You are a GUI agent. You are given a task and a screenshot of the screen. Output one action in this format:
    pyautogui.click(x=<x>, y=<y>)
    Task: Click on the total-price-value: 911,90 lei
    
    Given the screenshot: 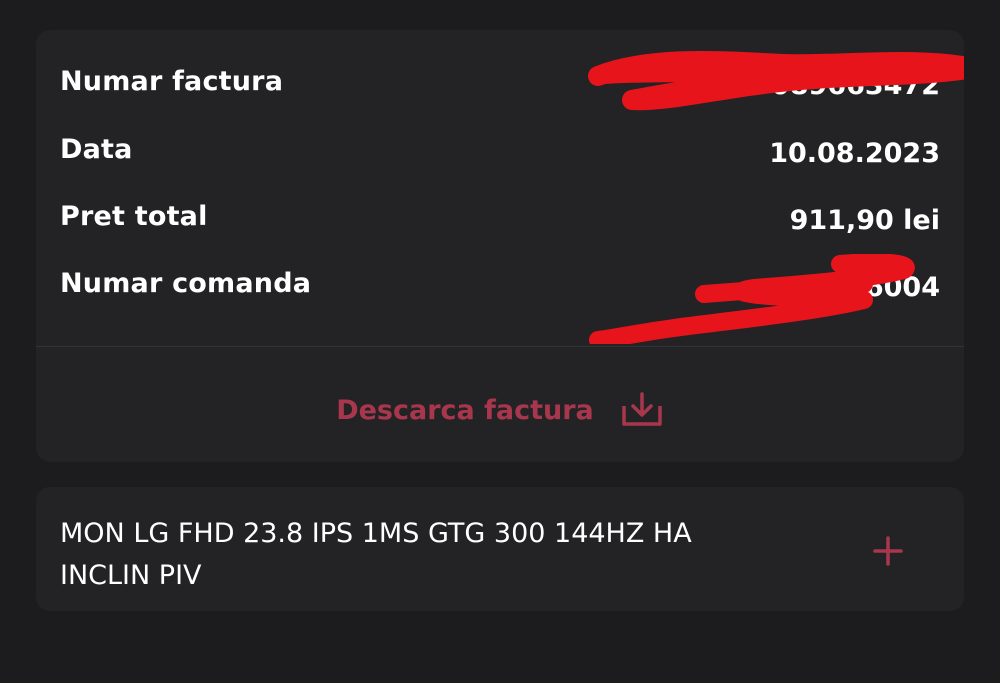 What is the action you would take?
    pyautogui.click(x=864, y=220)
    